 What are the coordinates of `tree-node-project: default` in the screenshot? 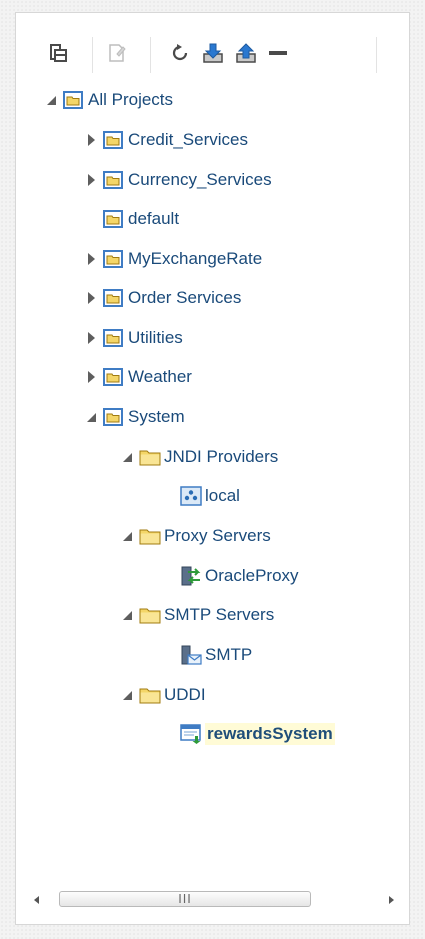 It's located at (131, 219).